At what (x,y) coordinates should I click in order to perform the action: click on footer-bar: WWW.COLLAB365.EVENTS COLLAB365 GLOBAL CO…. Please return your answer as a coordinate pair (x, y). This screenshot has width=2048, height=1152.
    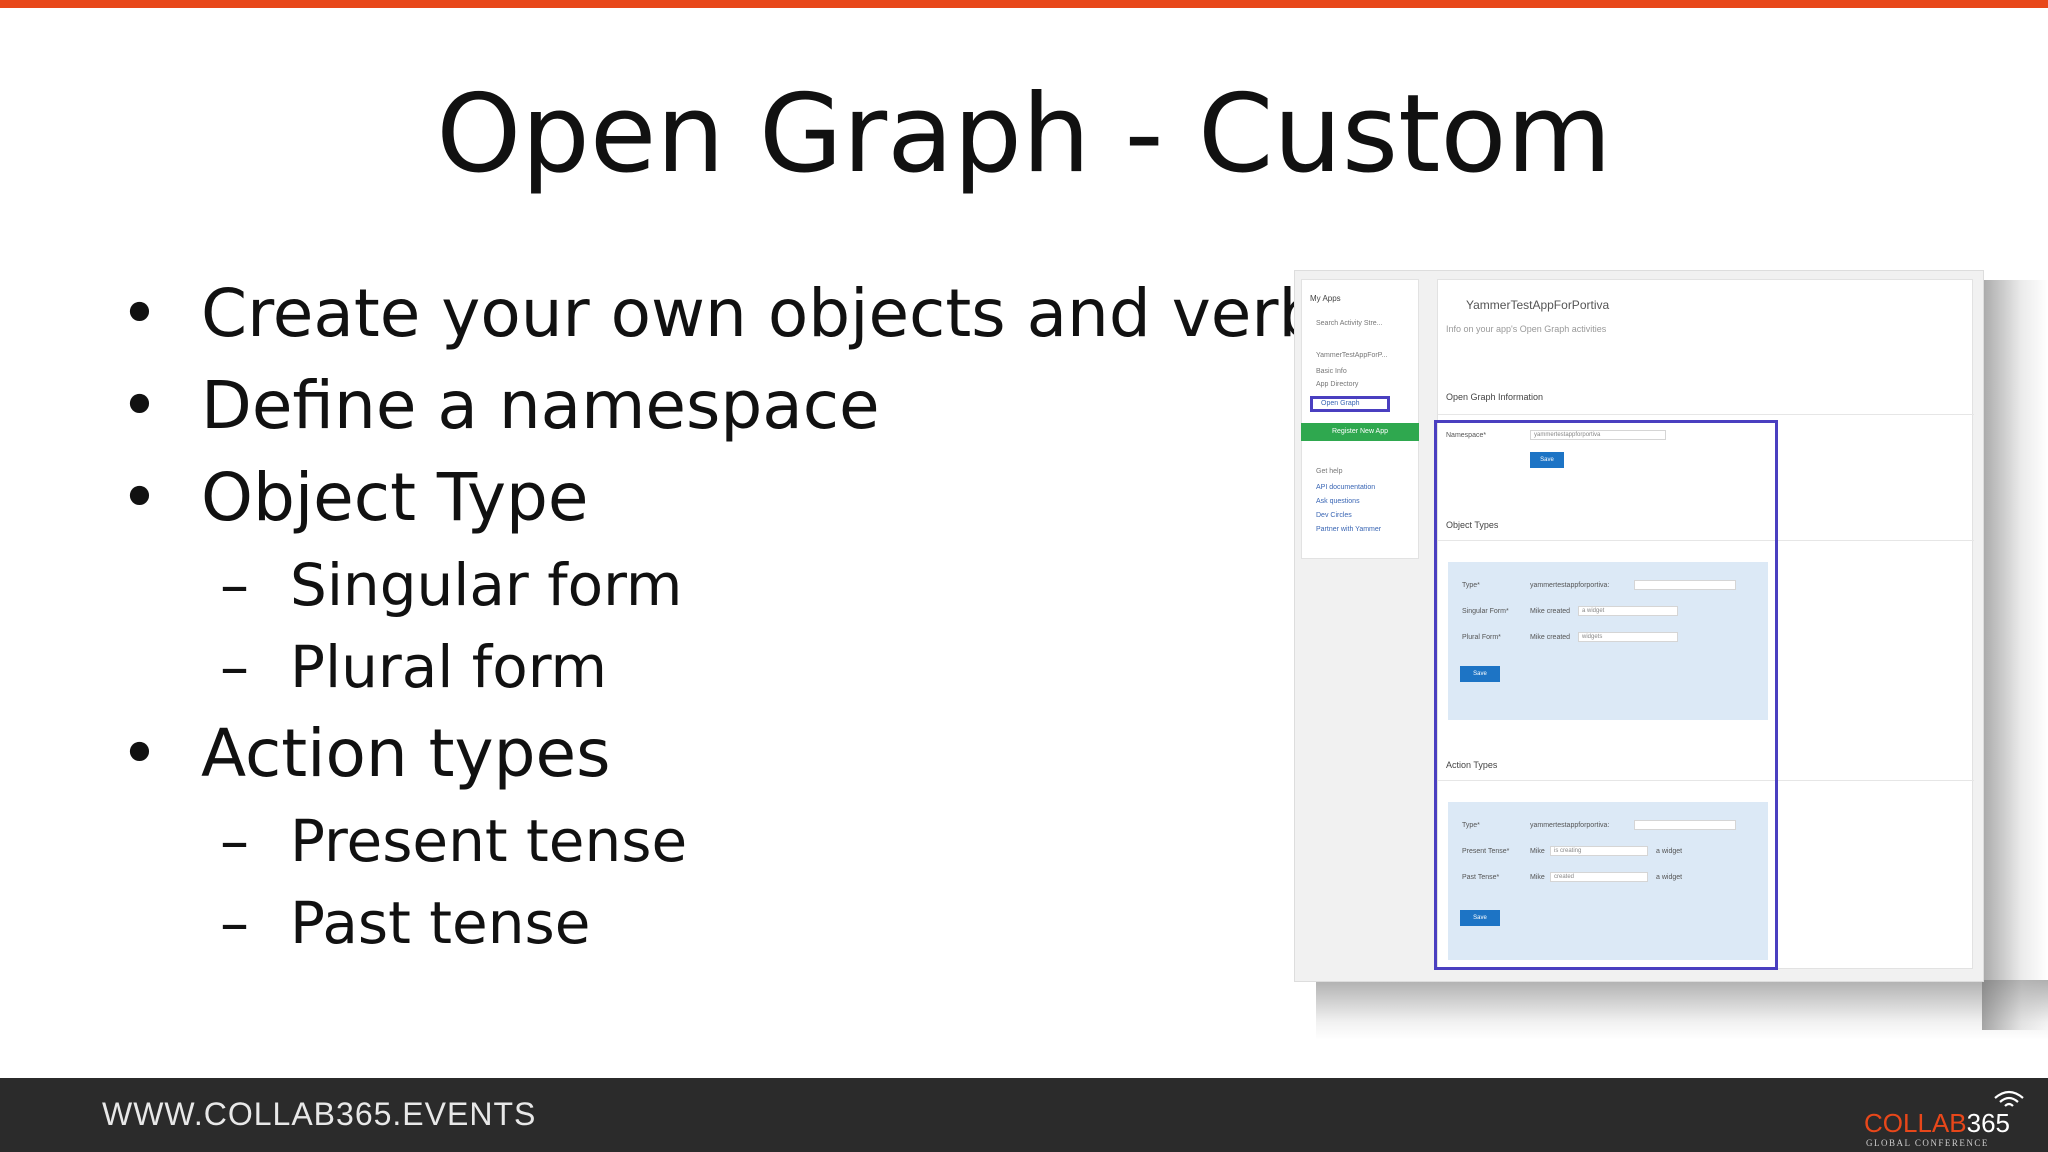
    Looking at the image, I should click on (1024, 1115).